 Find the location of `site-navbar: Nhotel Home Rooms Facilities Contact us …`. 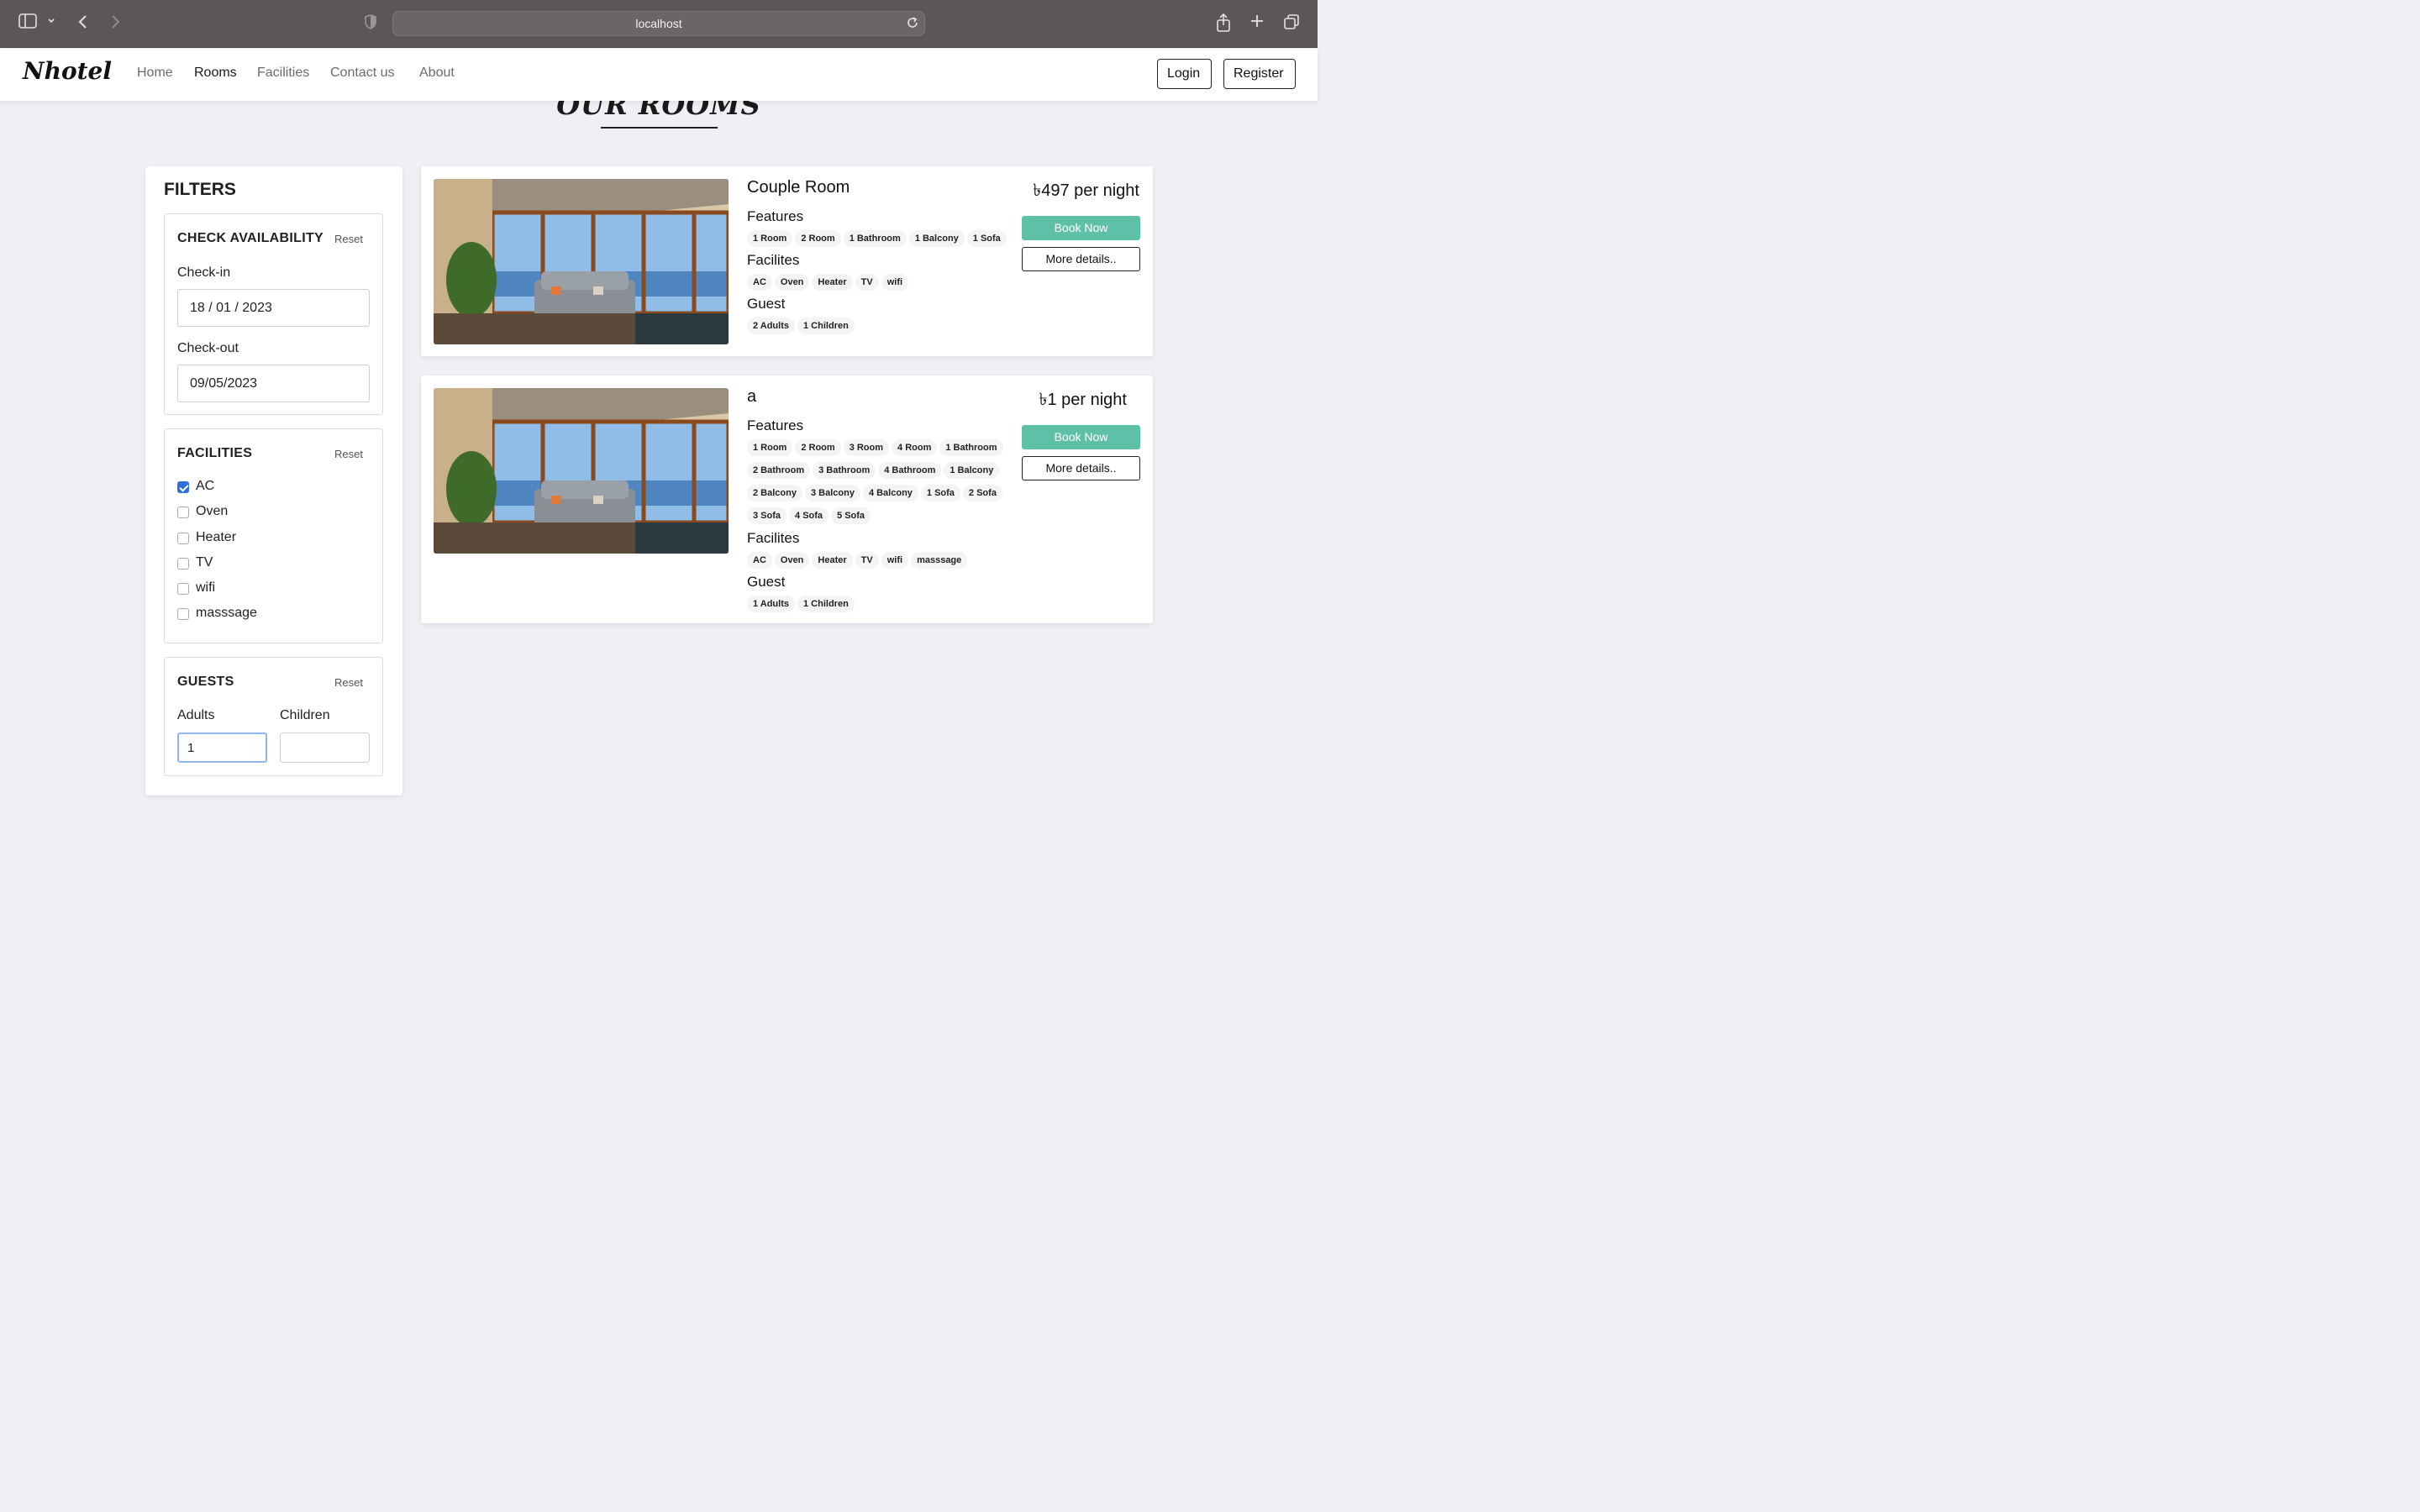

site-navbar: Nhotel Home Rooms Facilities Contact us … is located at coordinates (659, 75).